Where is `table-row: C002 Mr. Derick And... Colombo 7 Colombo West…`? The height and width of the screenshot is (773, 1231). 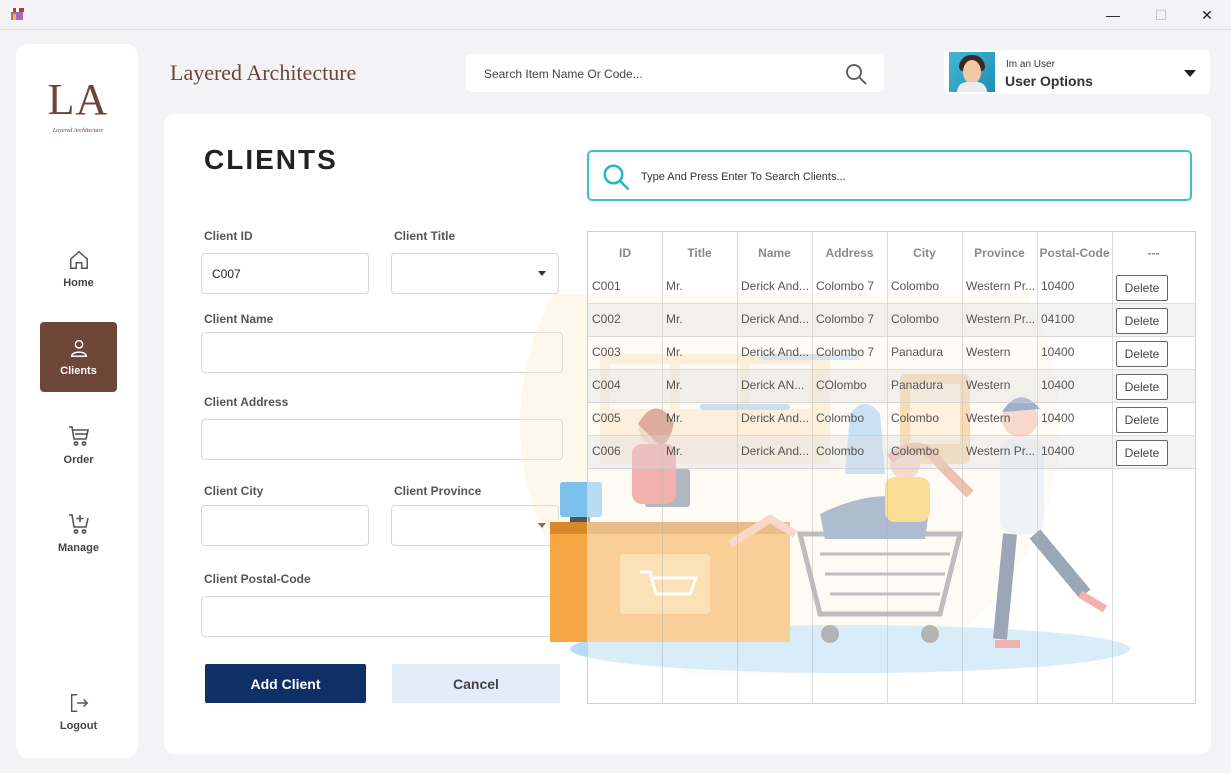 table-row: C002 Mr. Derick And... Colombo 7 Colombo West… is located at coordinates (891, 320).